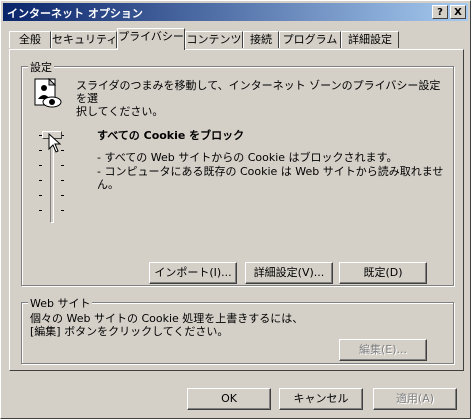 The height and width of the screenshot is (419, 471). What do you see at coordinates (261, 39) in the screenshot?
I see `tab-connections: 接続` at bounding box center [261, 39].